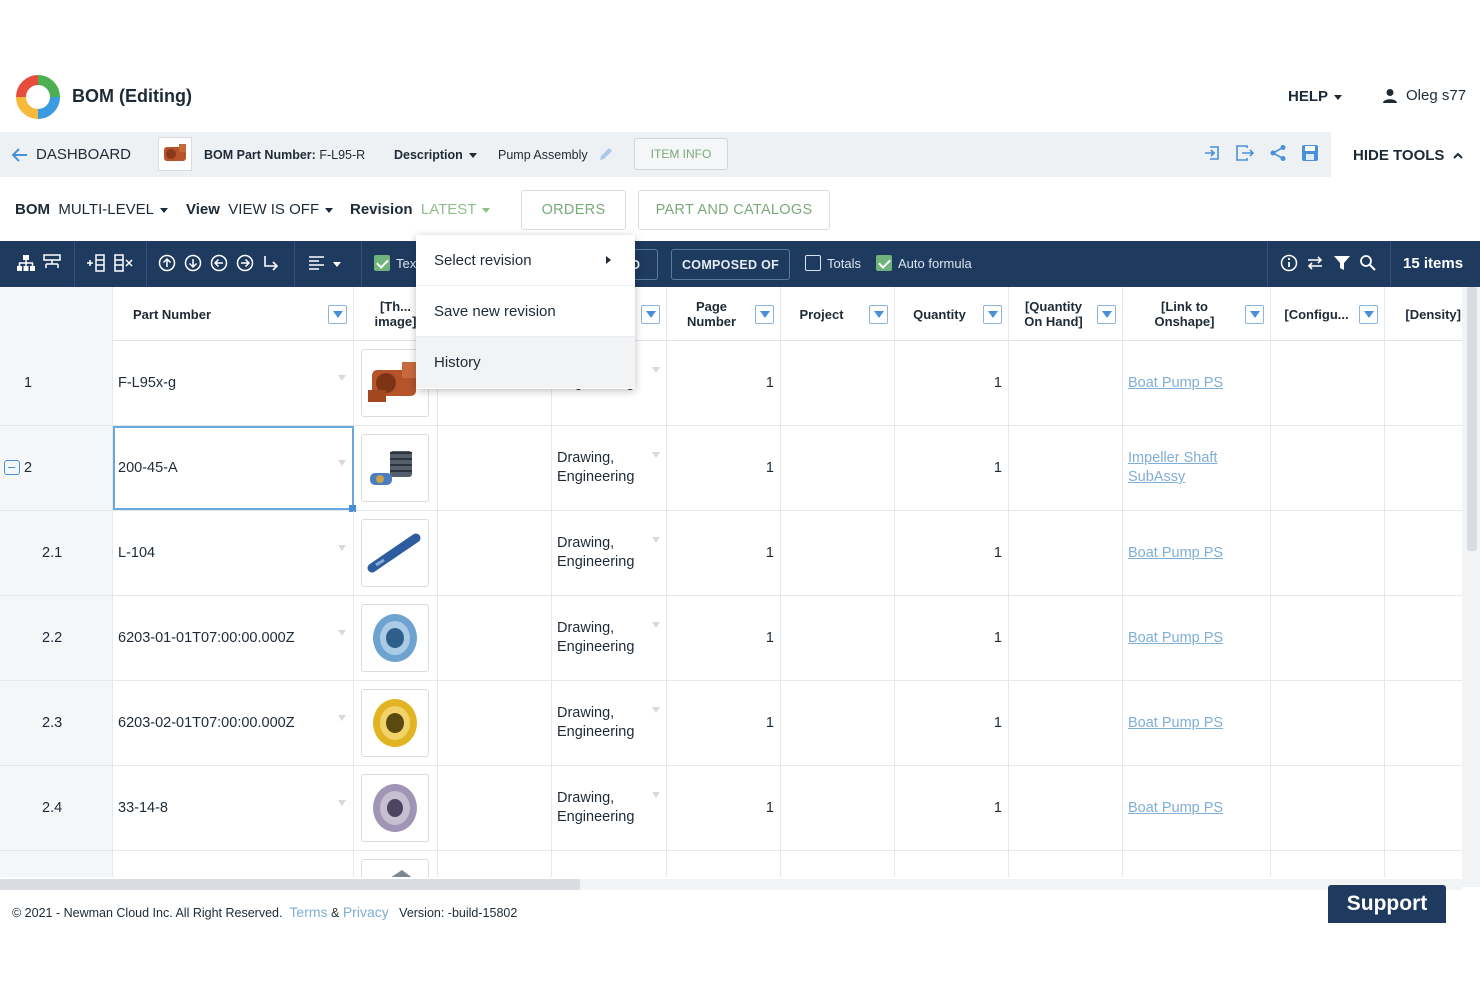  Describe the element at coordinates (193, 263) in the screenshot. I see `arrow-down-circle-icon` at that location.